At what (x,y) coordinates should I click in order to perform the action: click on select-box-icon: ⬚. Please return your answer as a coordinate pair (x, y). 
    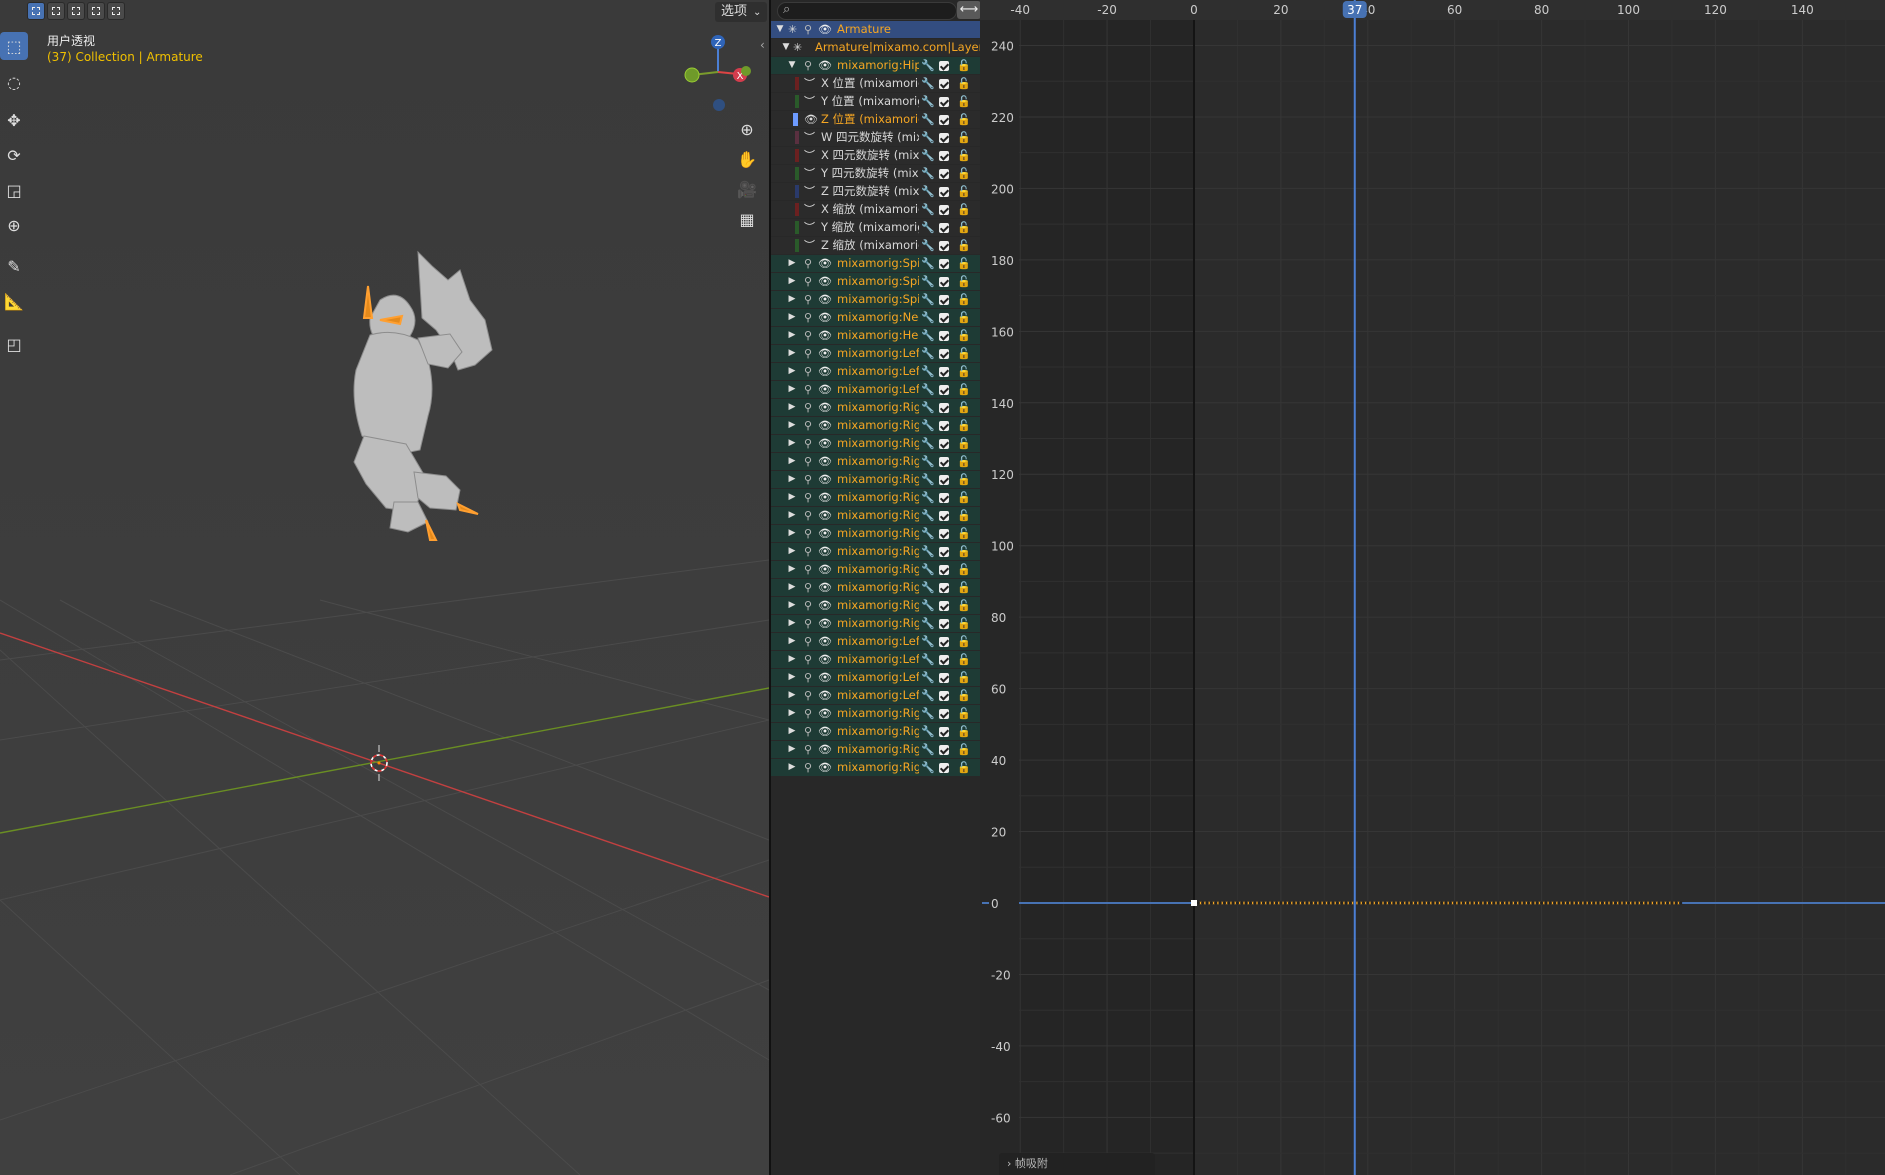
    Looking at the image, I should click on (14, 46).